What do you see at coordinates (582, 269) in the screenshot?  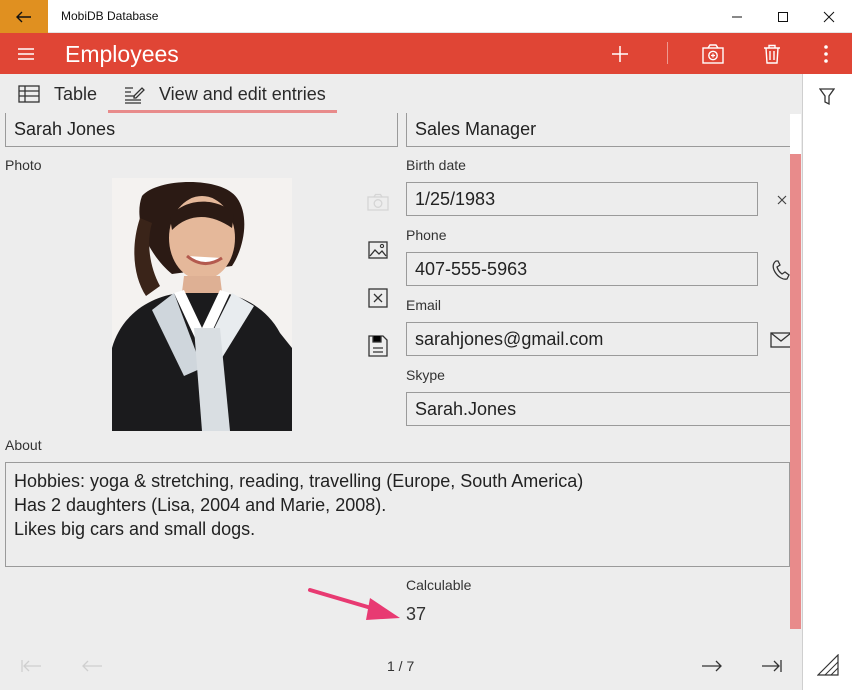 I see `phone-field: 407-555-5963` at bounding box center [582, 269].